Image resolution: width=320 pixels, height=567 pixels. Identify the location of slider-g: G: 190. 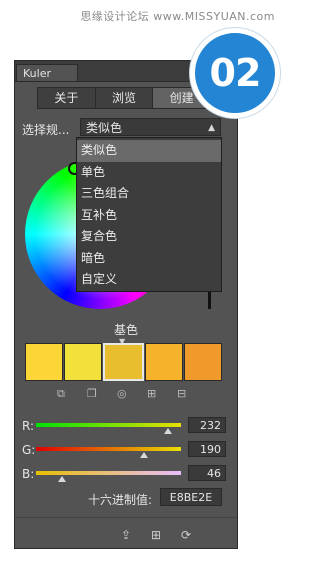
(125, 451).